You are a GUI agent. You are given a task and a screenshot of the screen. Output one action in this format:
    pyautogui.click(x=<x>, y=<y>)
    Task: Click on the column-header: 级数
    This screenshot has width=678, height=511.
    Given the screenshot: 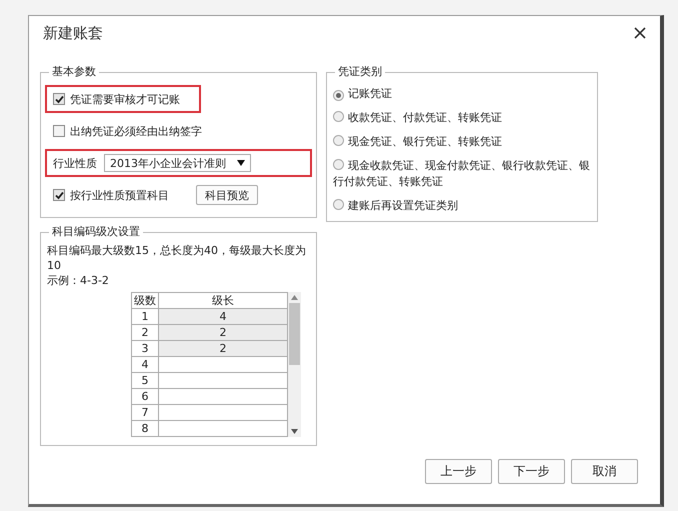 What is the action you would take?
    pyautogui.click(x=145, y=300)
    